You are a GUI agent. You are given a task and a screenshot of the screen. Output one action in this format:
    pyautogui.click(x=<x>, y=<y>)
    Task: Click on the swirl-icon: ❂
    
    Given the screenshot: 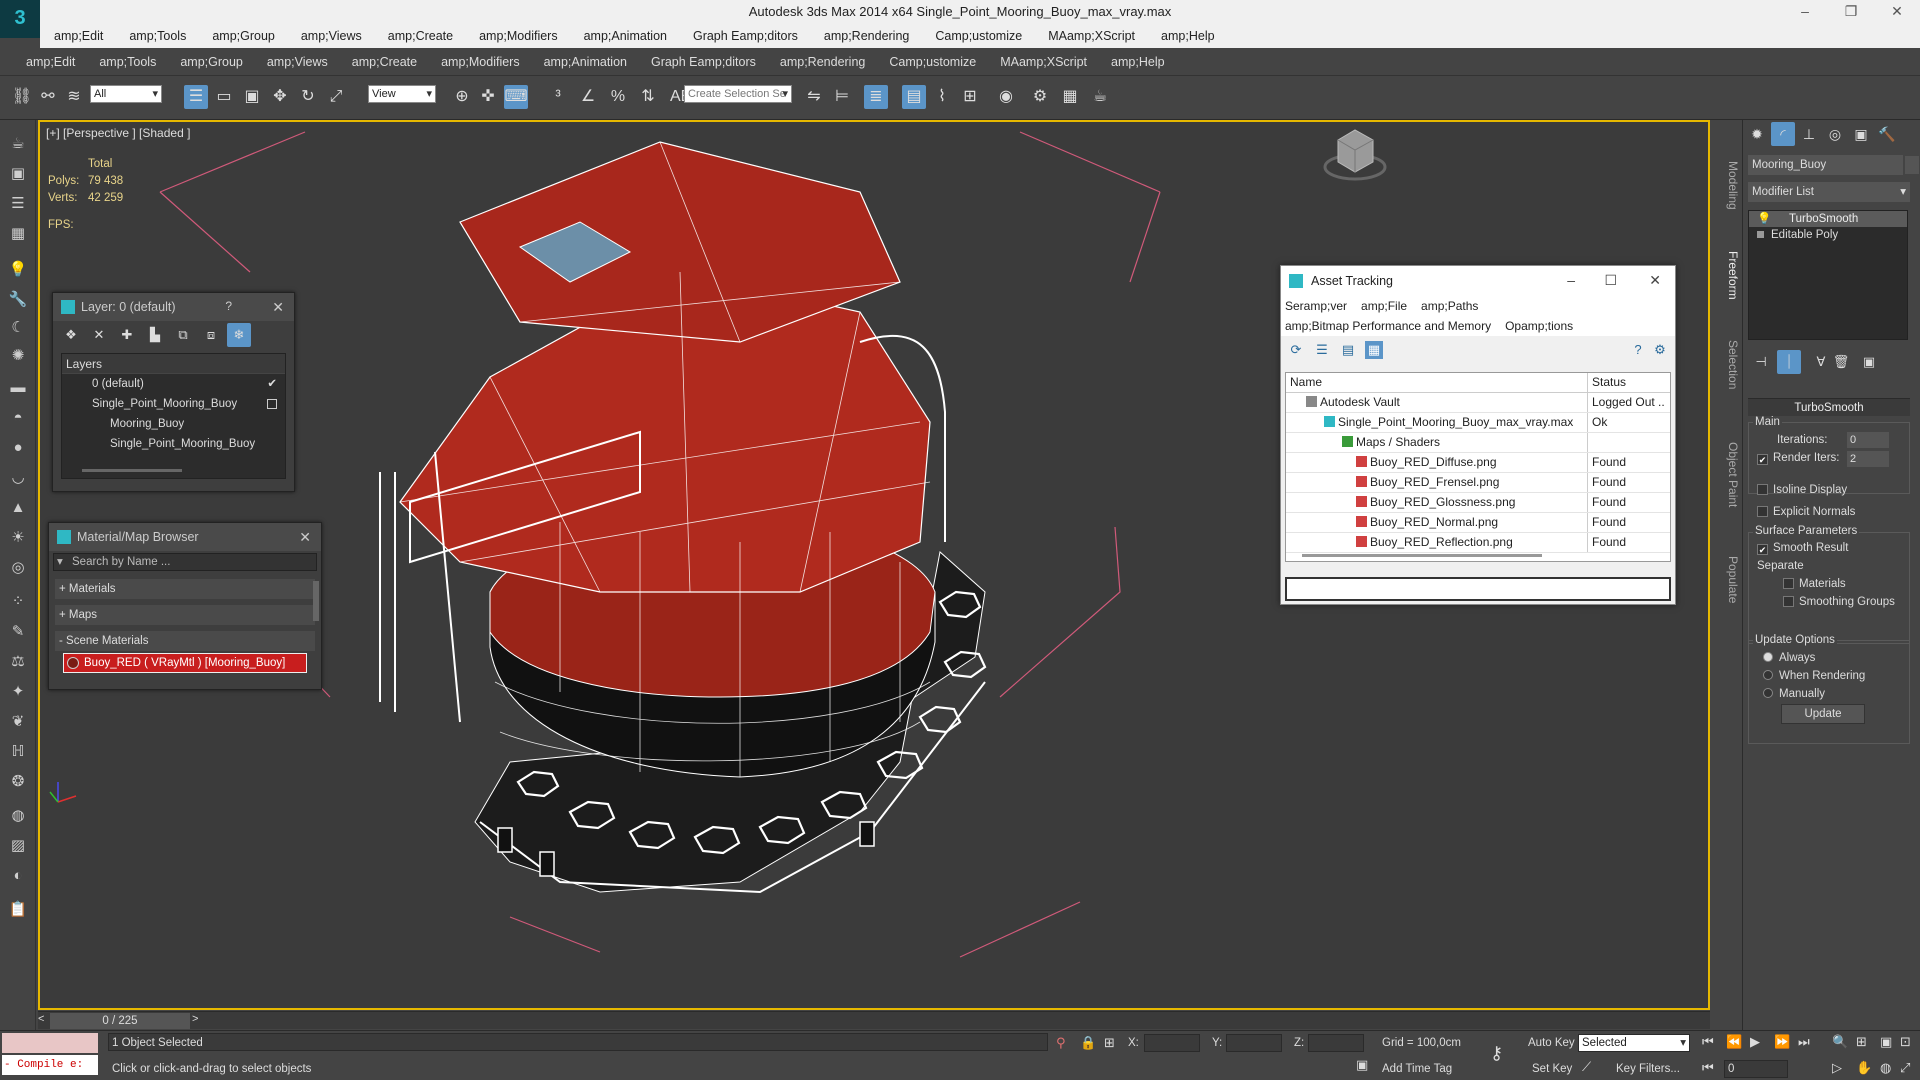 What is the action you would take?
    pyautogui.click(x=18, y=782)
    